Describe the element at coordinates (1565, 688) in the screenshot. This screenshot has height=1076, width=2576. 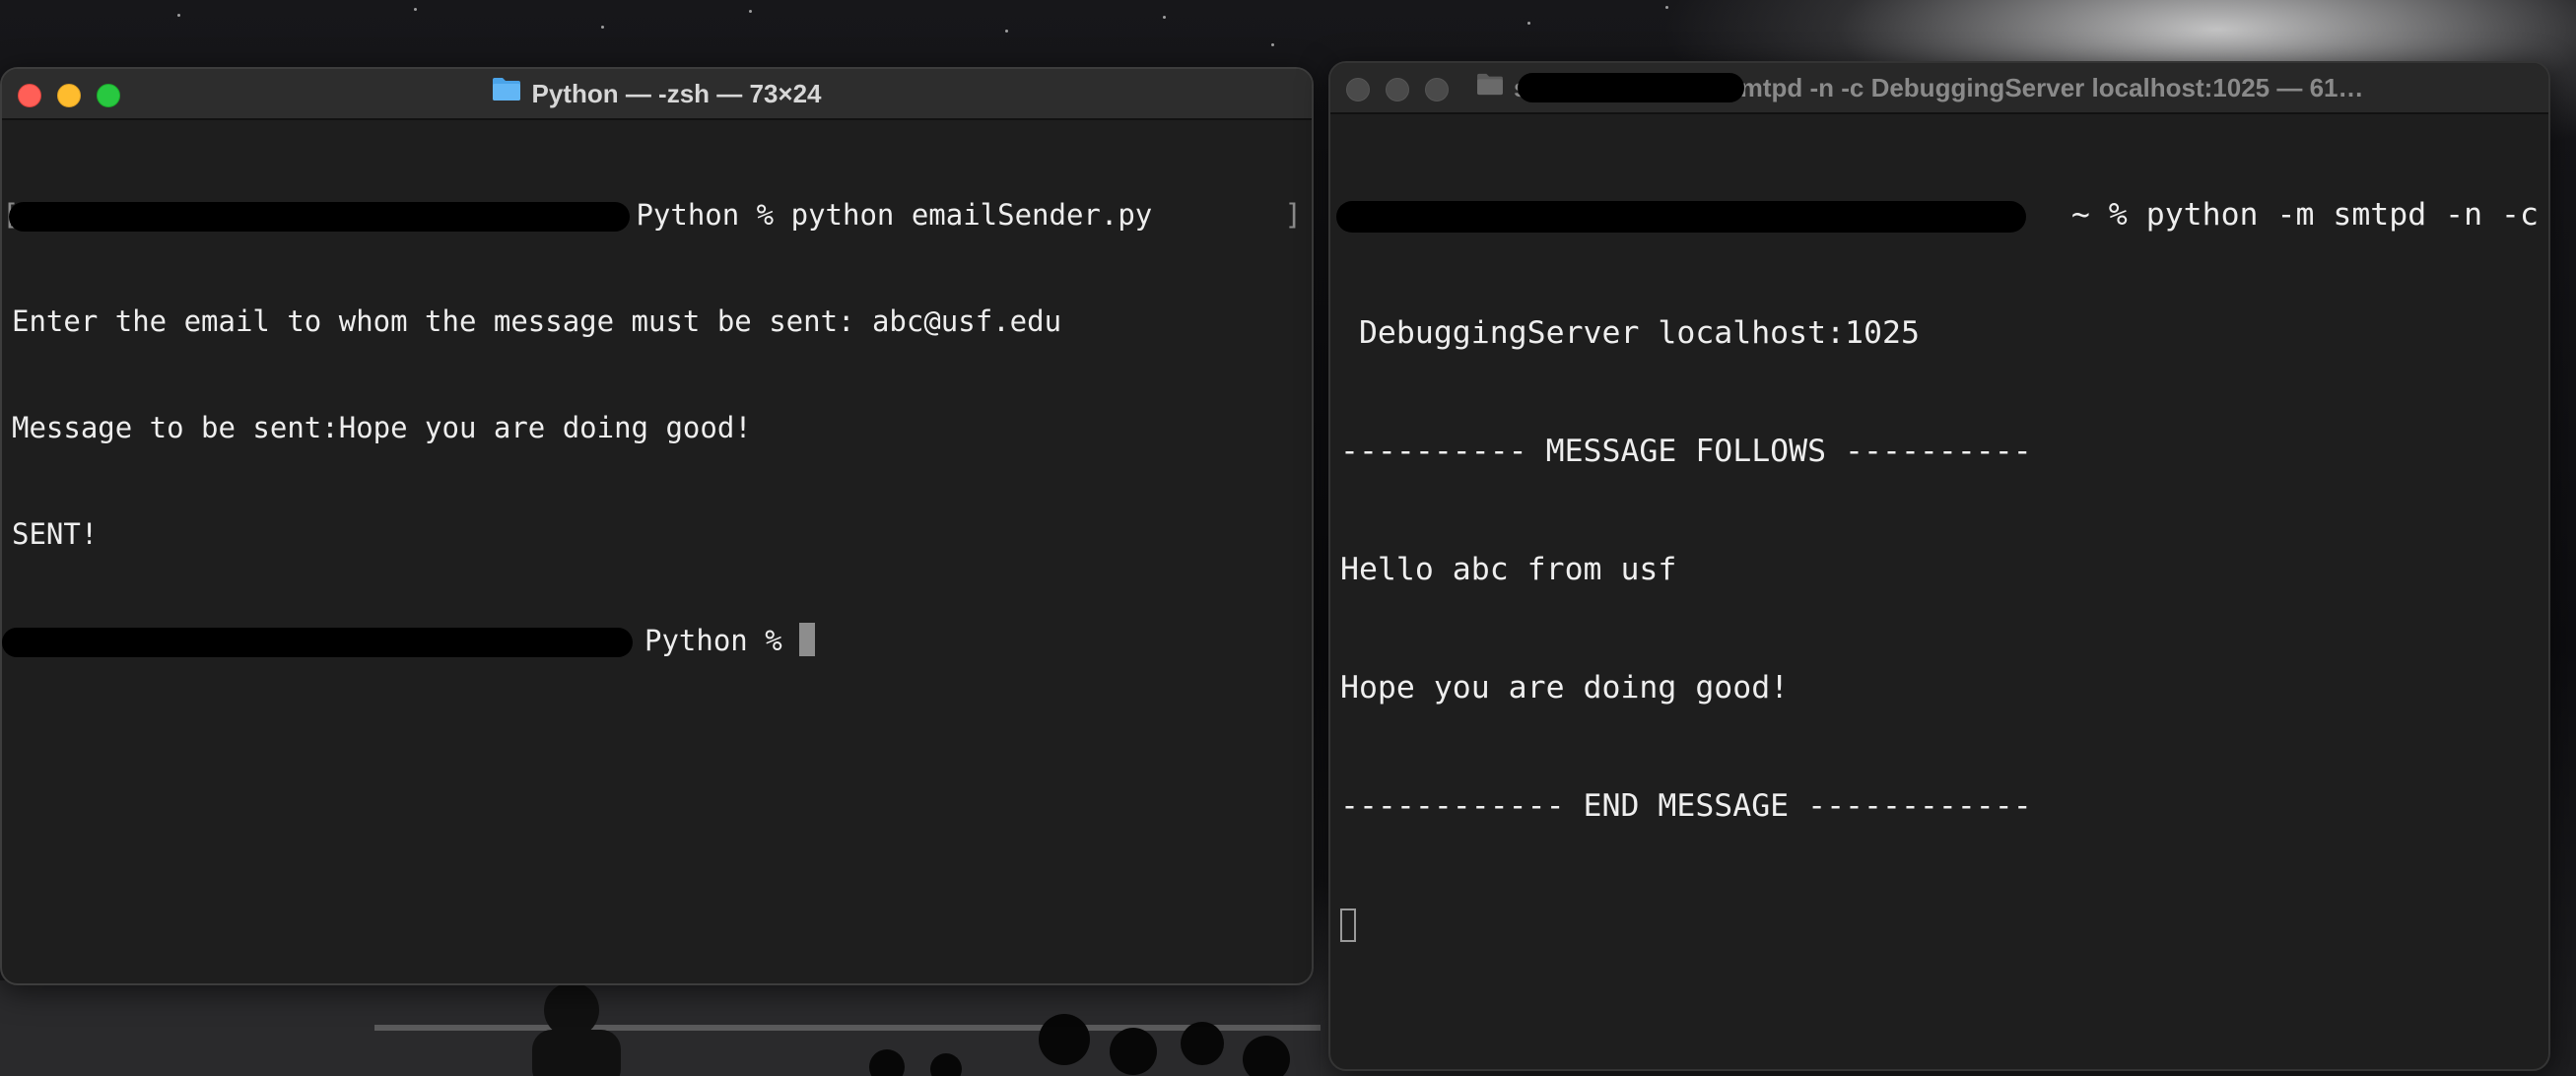
I see `message-body-line-2: Hope you are doing good!` at that location.